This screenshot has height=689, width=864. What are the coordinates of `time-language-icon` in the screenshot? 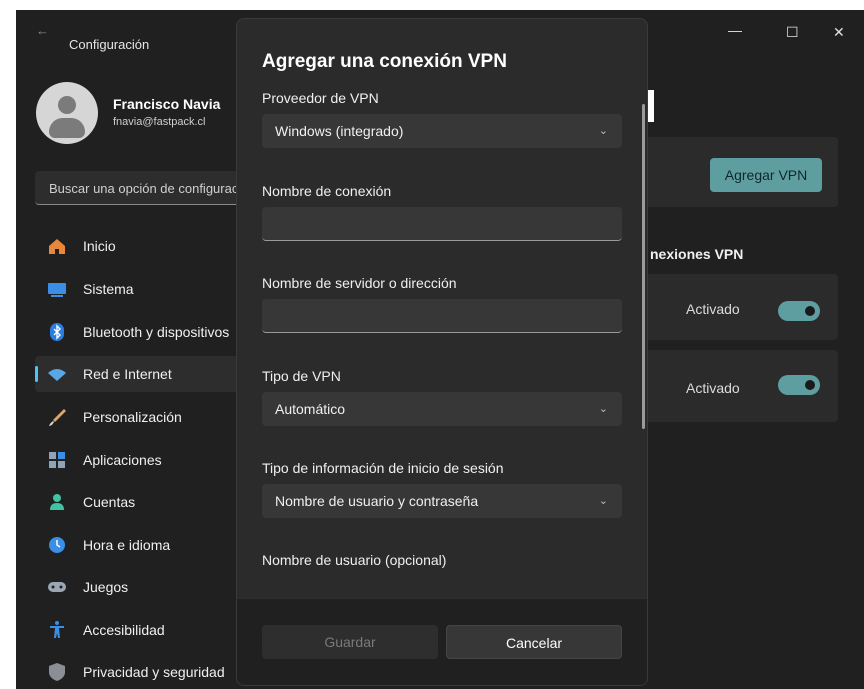 It's located at (57, 545).